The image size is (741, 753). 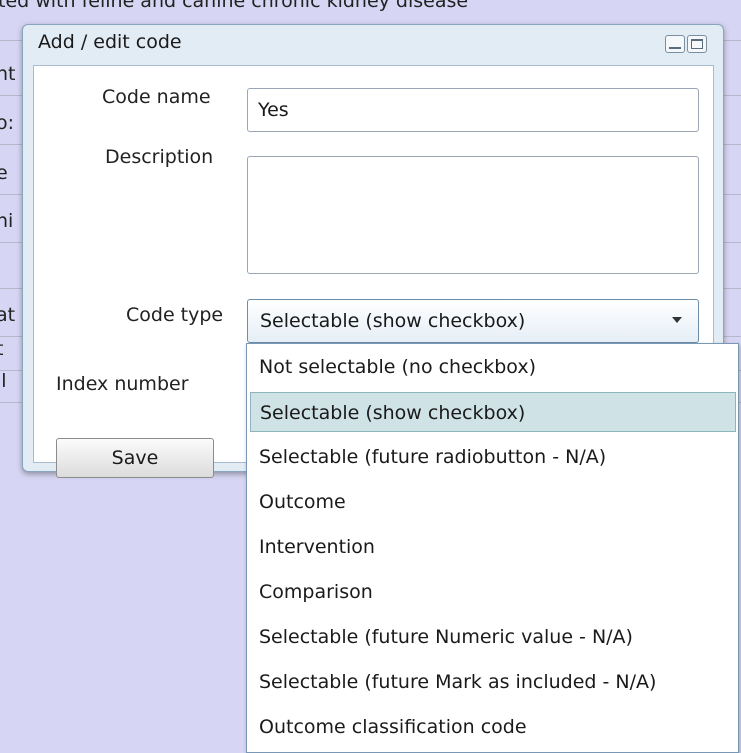 What do you see at coordinates (393, 321) in the screenshot?
I see `code-type-selected-value: Selectable (show checkbox)` at bounding box center [393, 321].